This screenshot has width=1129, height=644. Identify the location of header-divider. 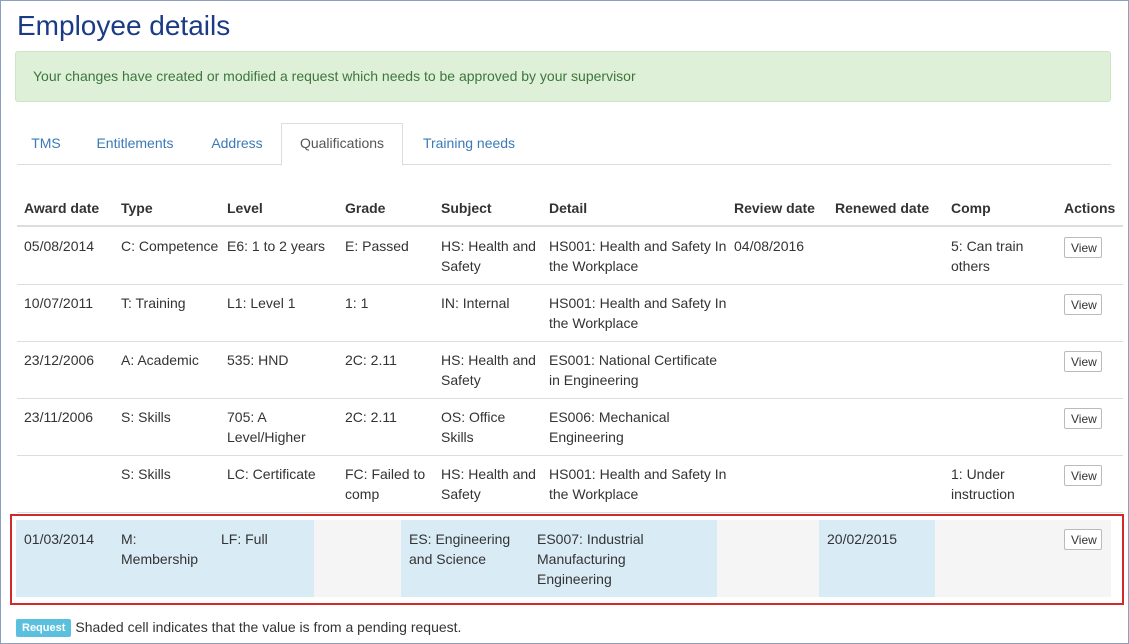
(570, 226).